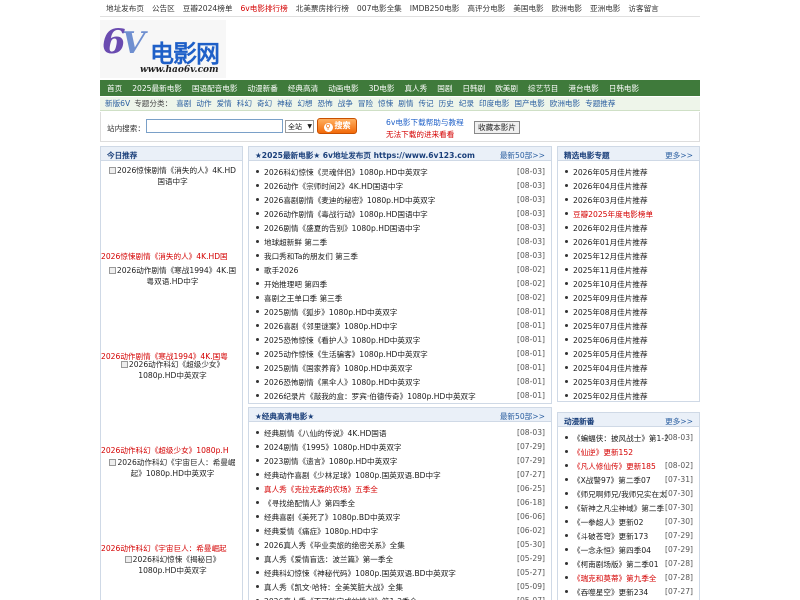 This screenshot has width=800, height=600. What do you see at coordinates (628, 592) in the screenshot?
I see `list-item: 《吞噬星空》更新234 [07-27]` at bounding box center [628, 592].